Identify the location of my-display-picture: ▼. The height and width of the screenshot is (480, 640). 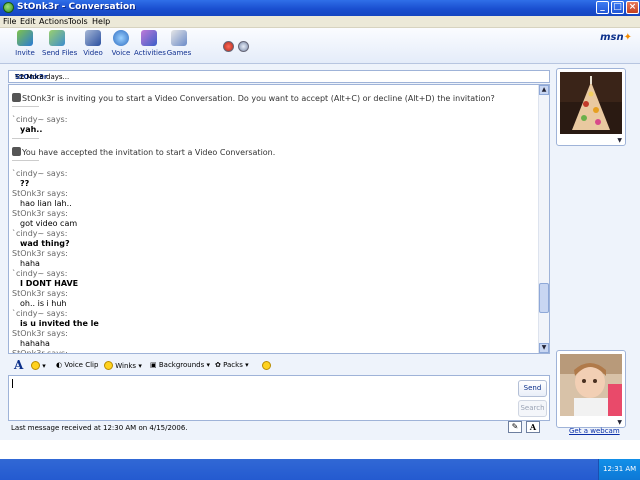
(591, 389).